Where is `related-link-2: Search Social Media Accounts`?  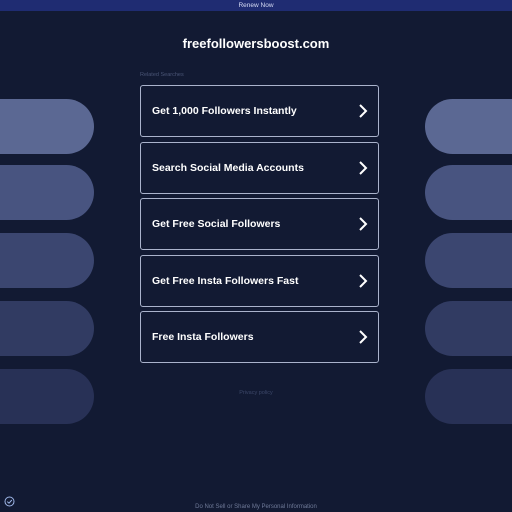
related-link-2: Search Social Media Accounts is located at coordinates (259, 167).